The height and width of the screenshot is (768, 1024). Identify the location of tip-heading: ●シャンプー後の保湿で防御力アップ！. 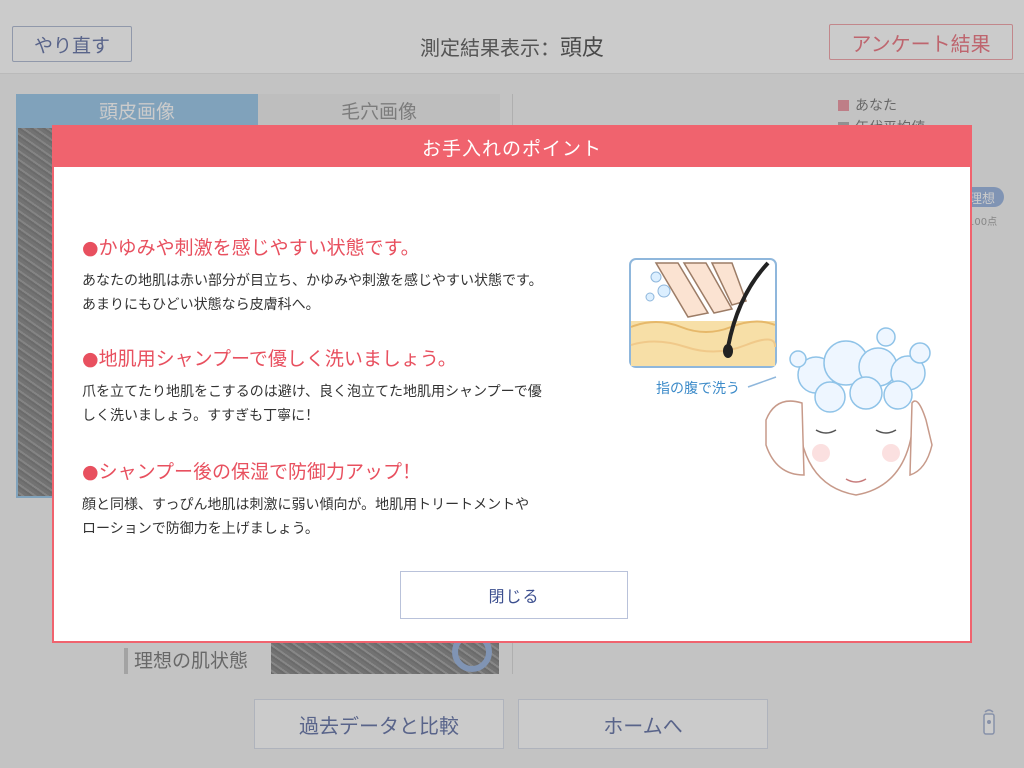
(252, 472).